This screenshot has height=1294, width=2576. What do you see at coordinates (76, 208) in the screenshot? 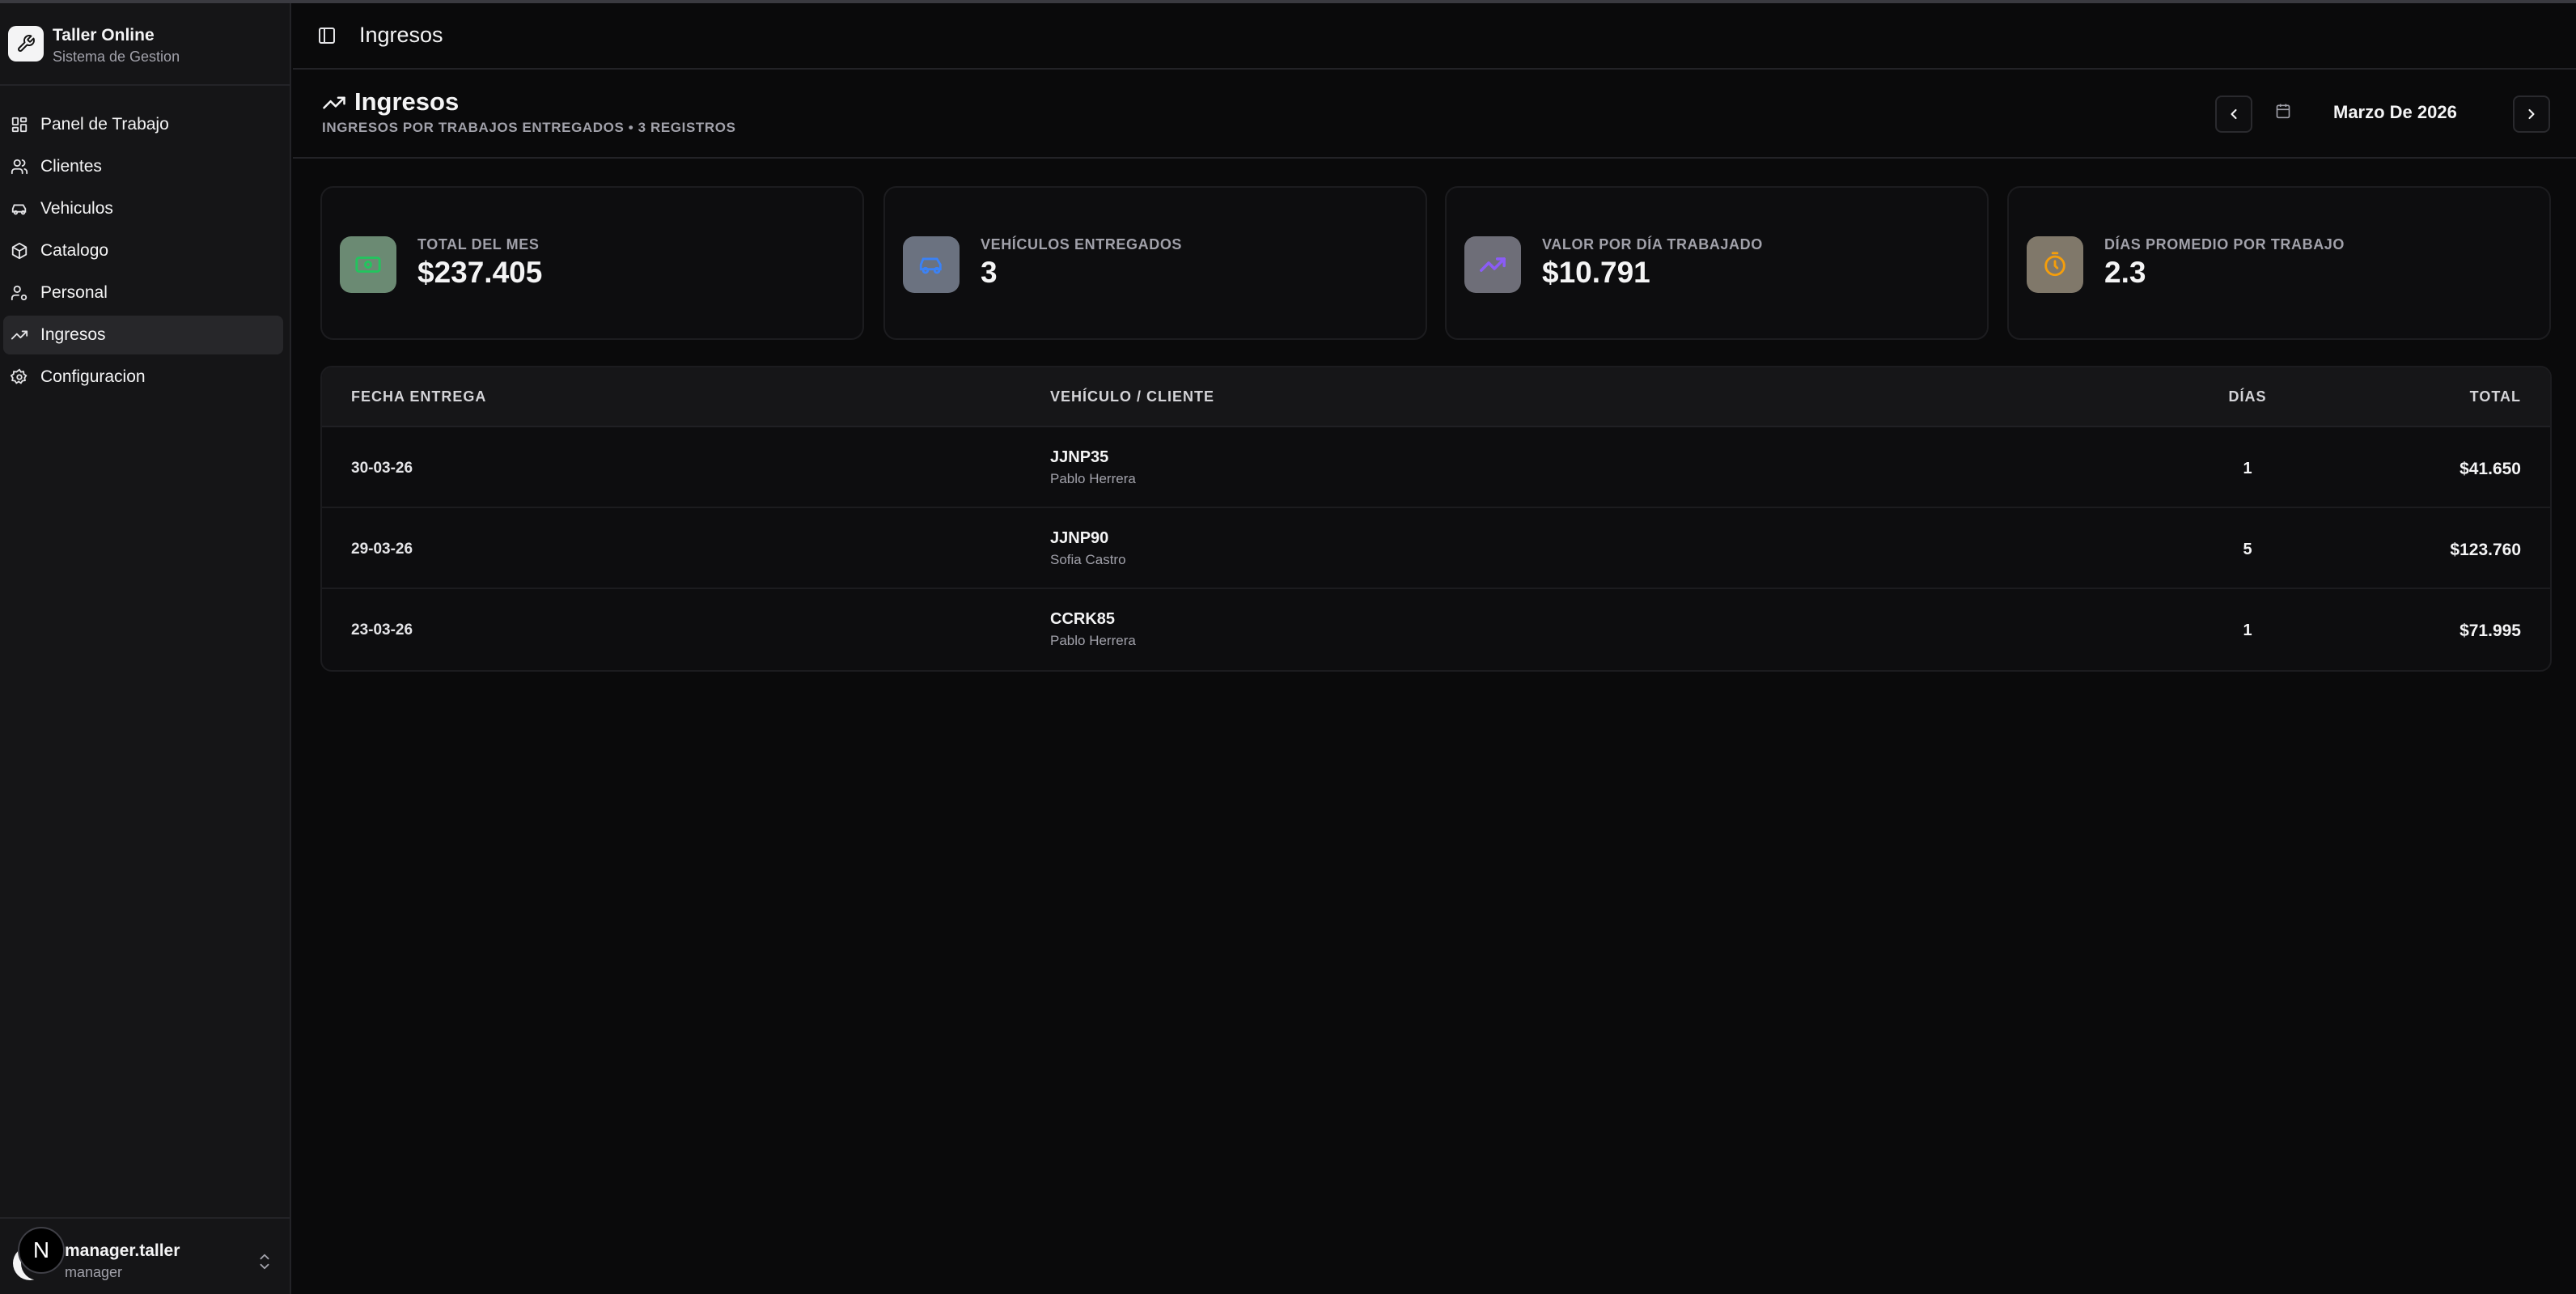
I see `sidebar-item-label: Vehiculos` at bounding box center [76, 208].